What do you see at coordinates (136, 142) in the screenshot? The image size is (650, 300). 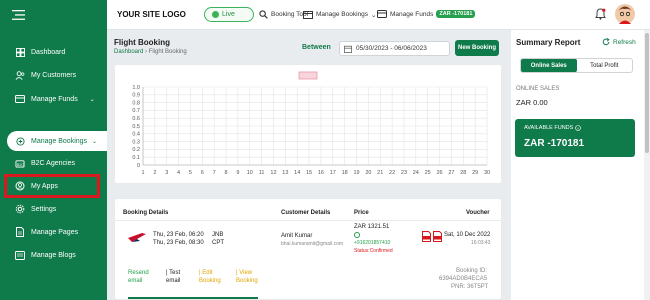 I see `y-tick-label: 0.3` at bounding box center [136, 142].